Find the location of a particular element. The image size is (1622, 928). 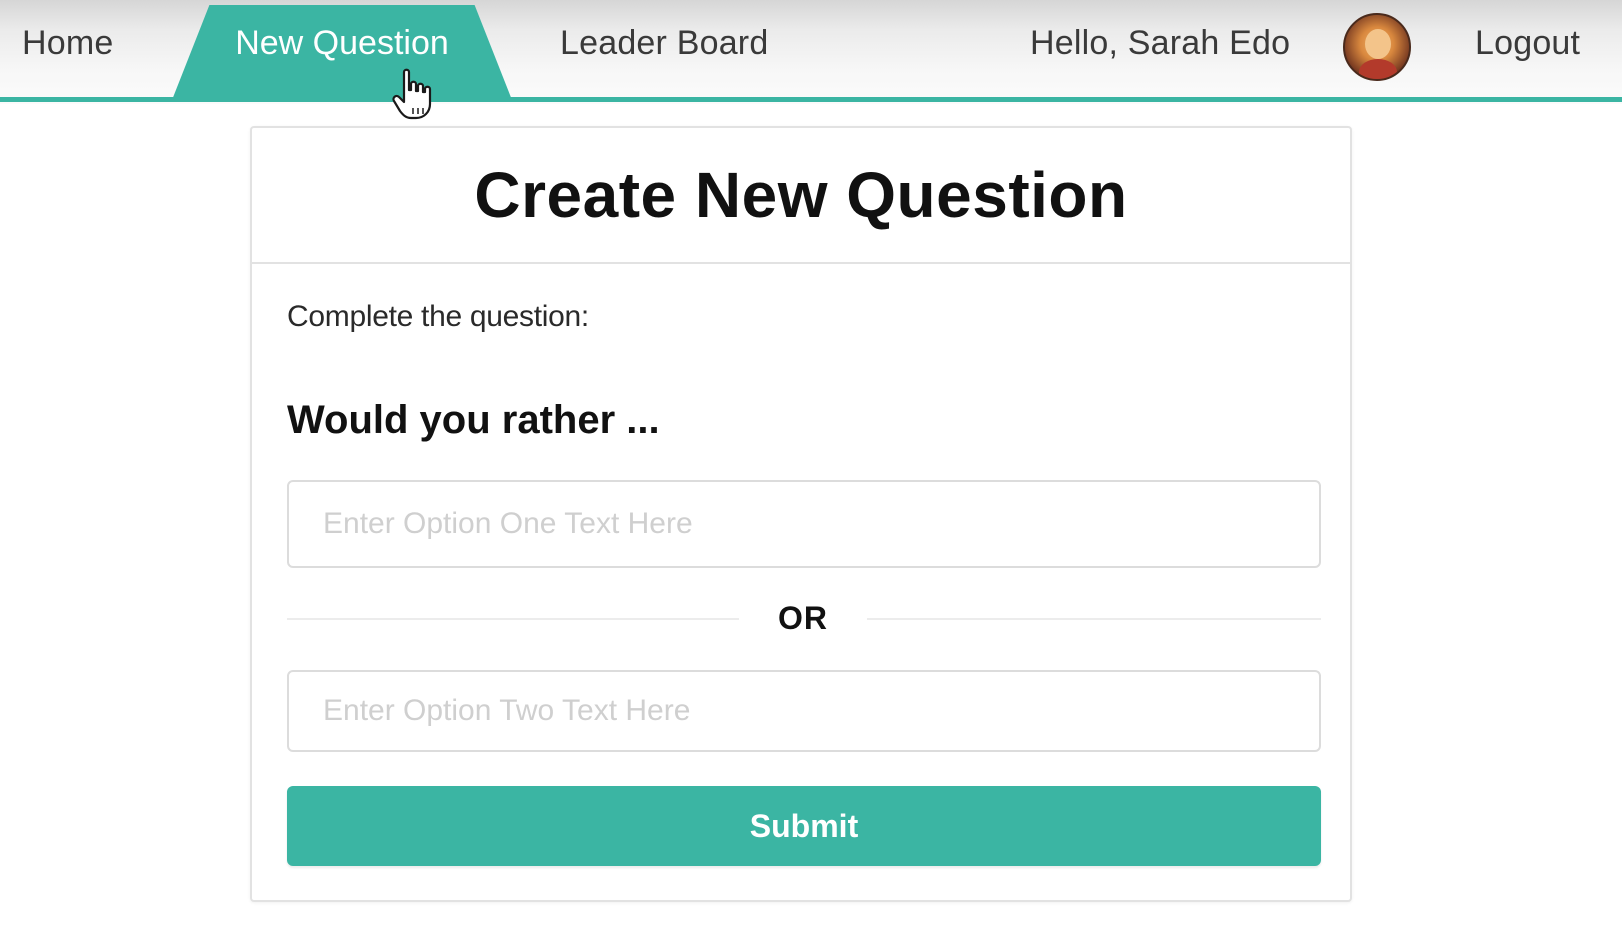

nav-underline is located at coordinates (811, 99).